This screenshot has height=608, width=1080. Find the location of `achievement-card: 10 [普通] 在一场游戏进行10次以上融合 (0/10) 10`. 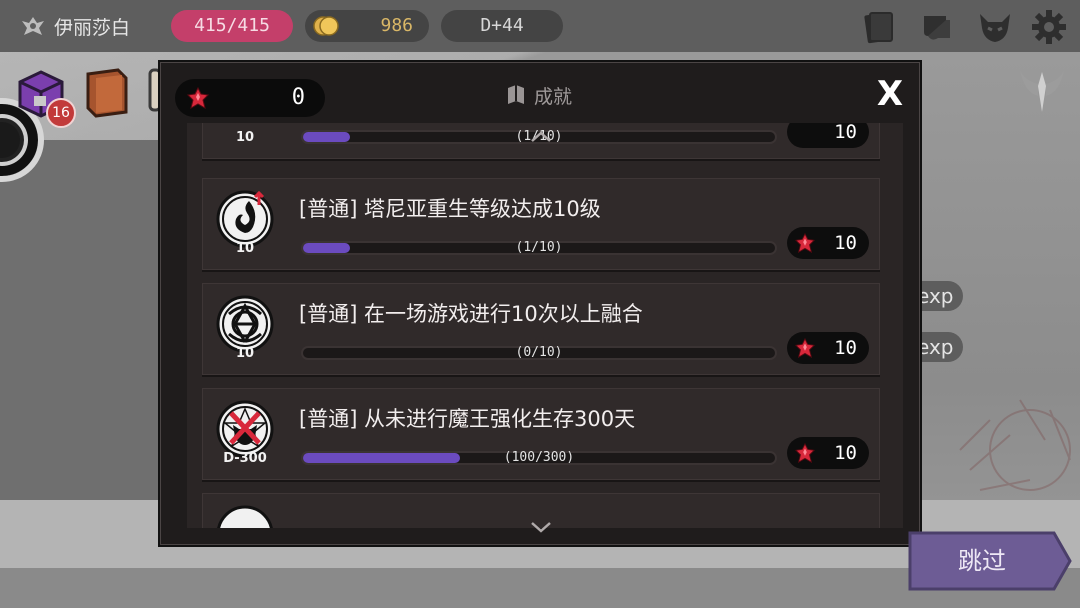

achievement-card: 10 [普通] 在一场游戏进行10次以上融合 (0/10) 10 is located at coordinates (541, 329).